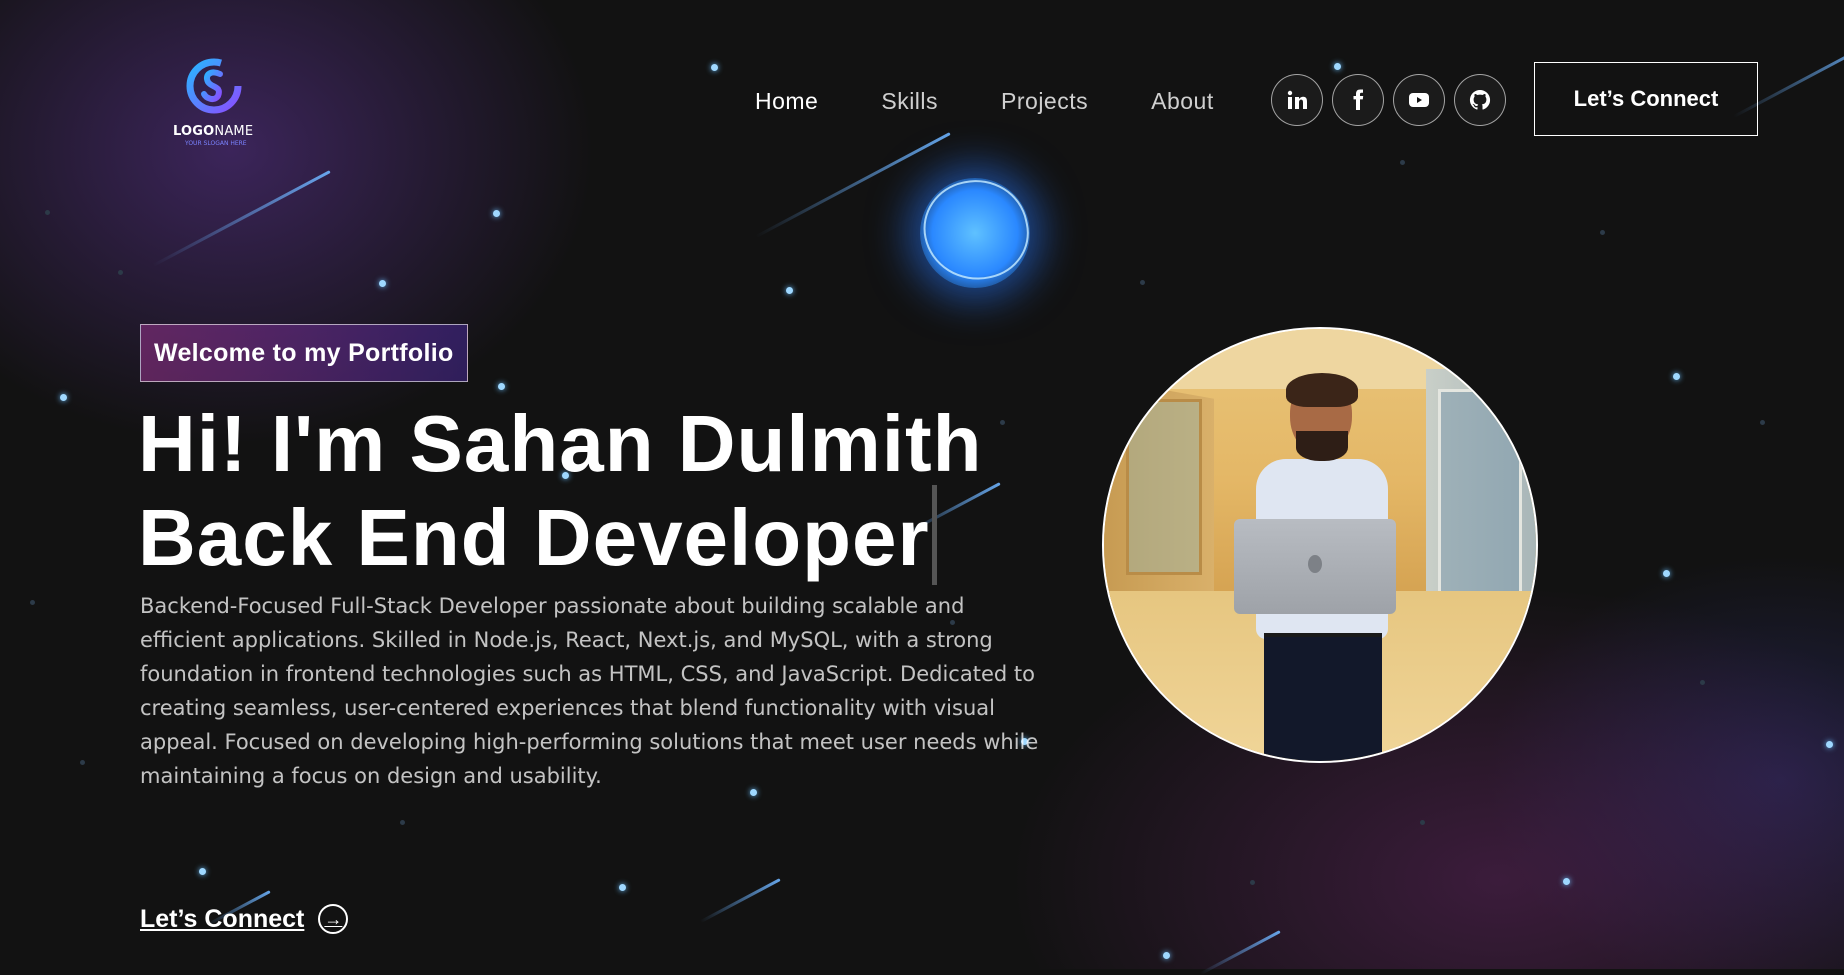 This screenshot has width=1844, height=975. Describe the element at coordinates (194, 131) in the screenshot. I see `logo-text-bold: LOGO` at that location.